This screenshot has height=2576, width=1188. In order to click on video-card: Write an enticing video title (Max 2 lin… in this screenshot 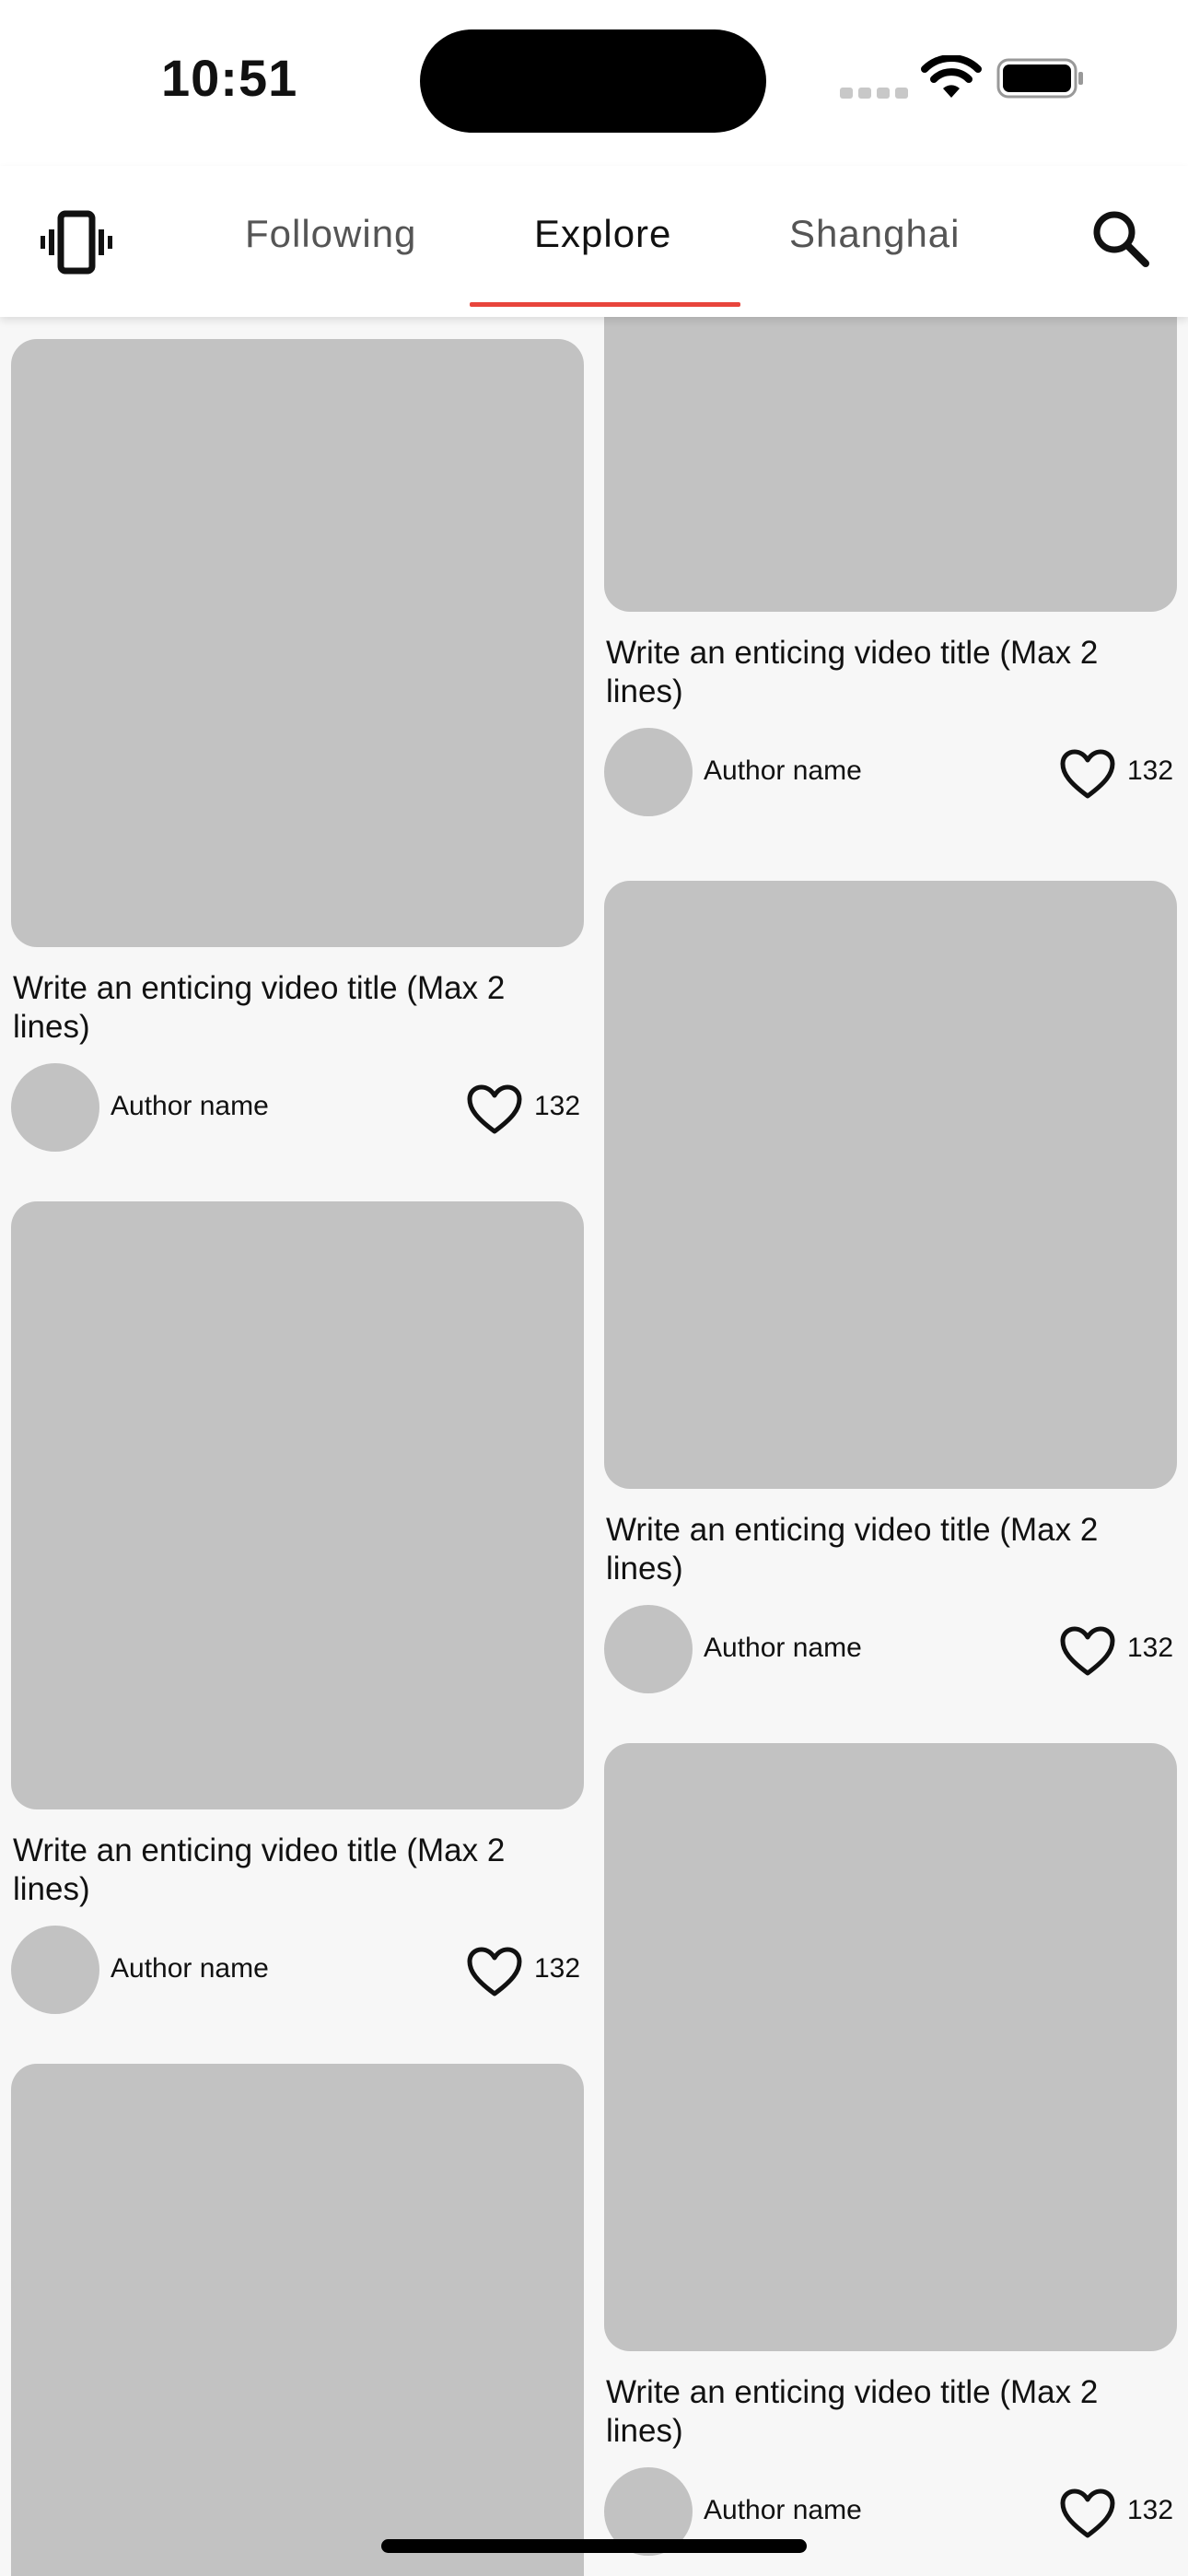, I will do `click(890, 566)`.